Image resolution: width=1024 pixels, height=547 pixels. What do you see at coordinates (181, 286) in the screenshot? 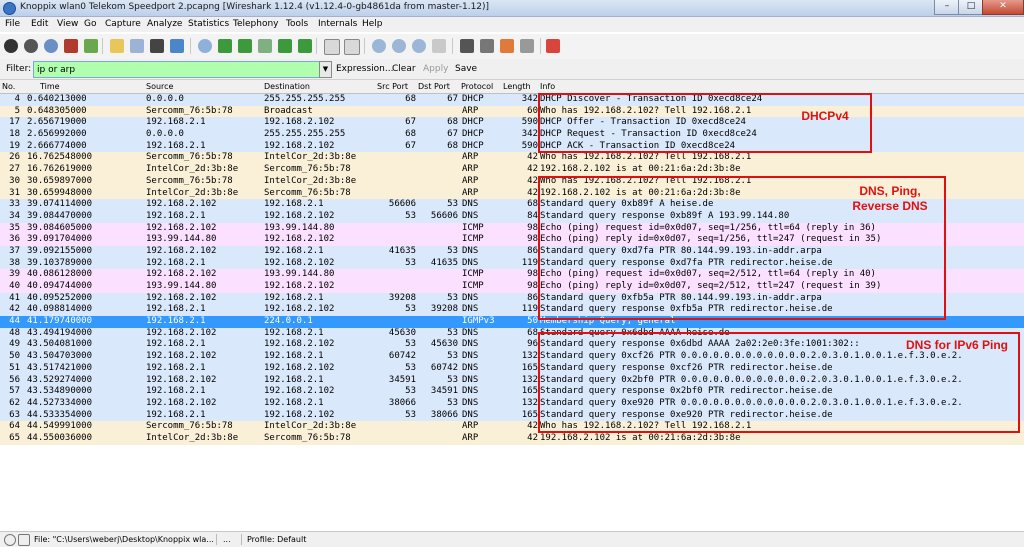
I see `packet-cell-src: 193.99.144.80` at bounding box center [181, 286].